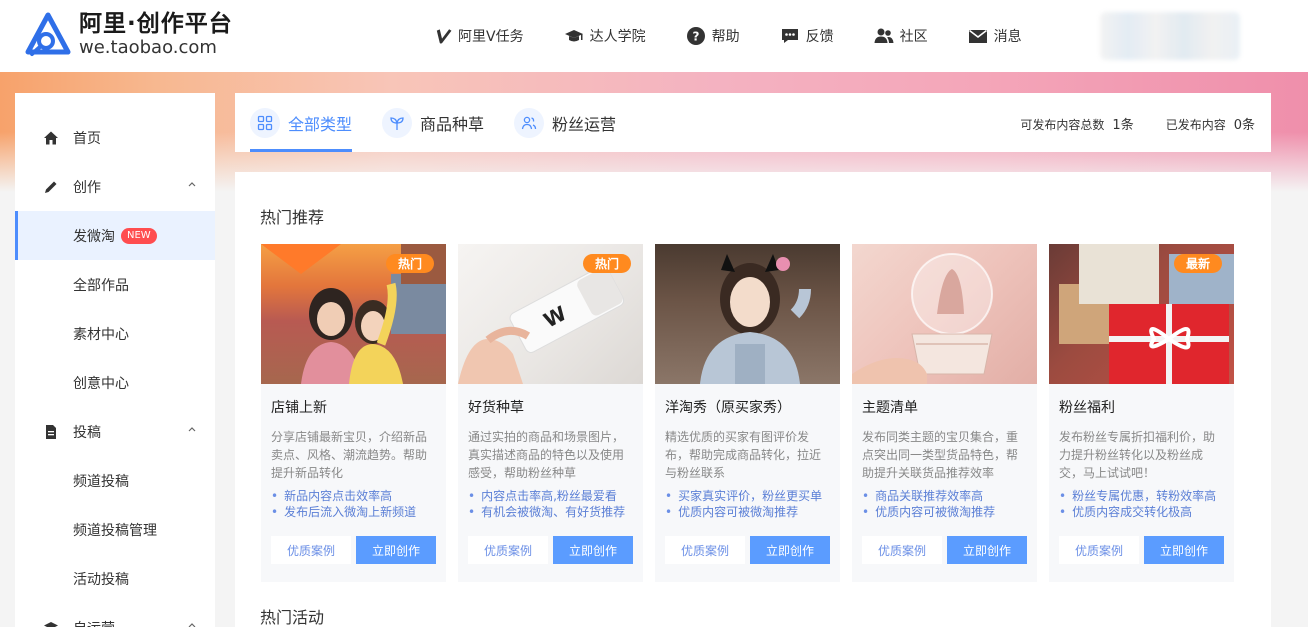  I want to click on nav-label: 阿里V任务, so click(491, 37).